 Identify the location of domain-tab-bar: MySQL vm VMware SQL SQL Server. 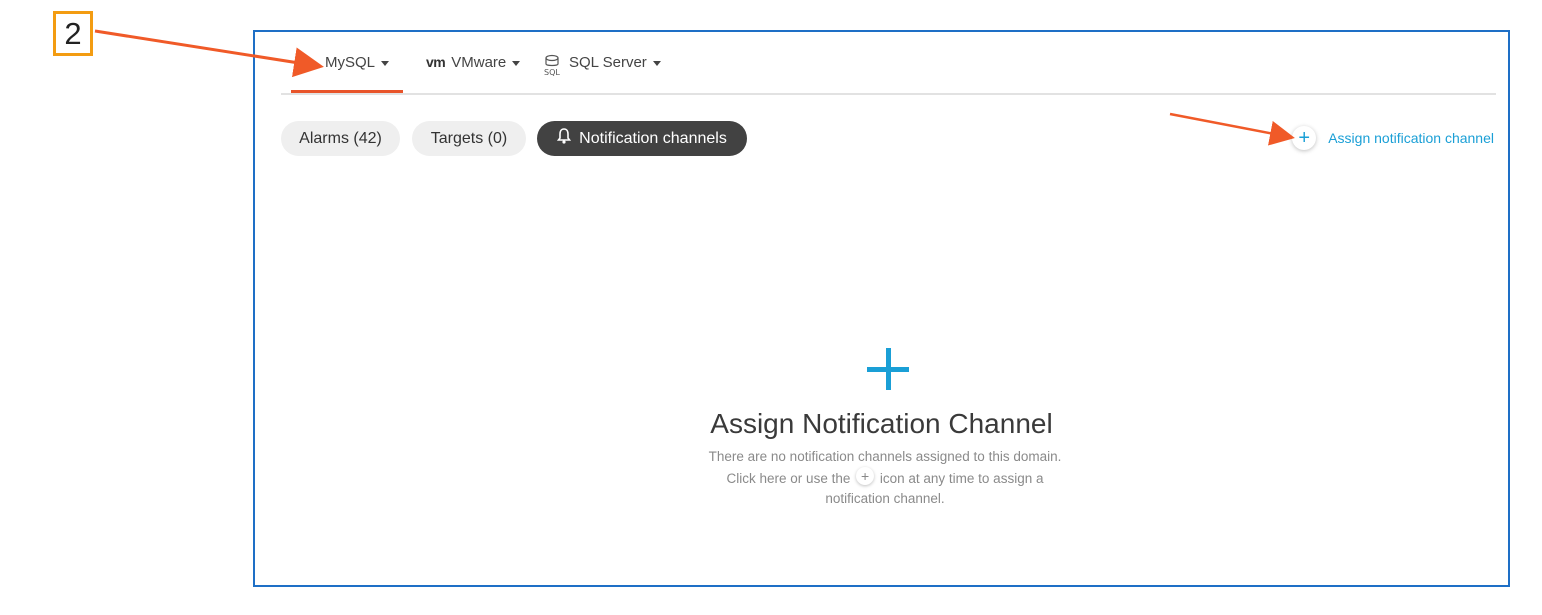
(888, 63).